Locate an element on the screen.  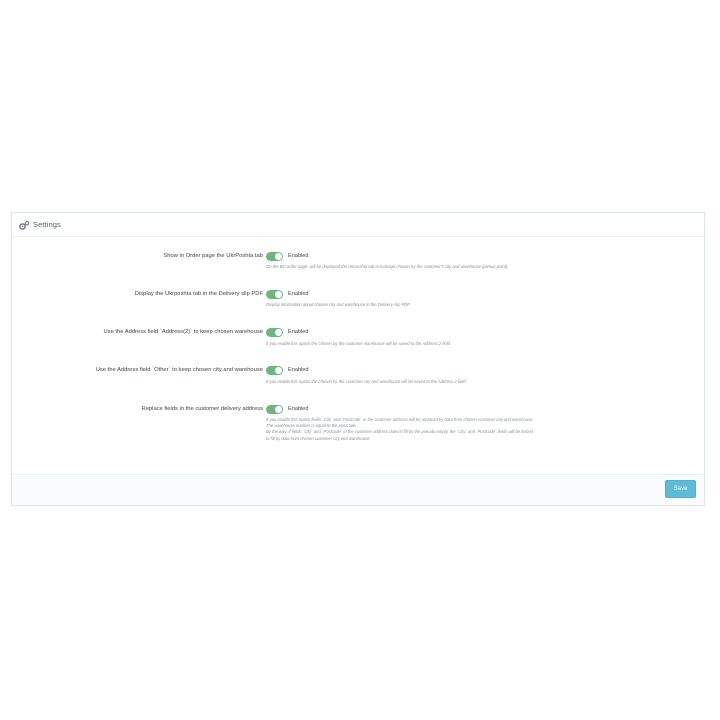
field-label: Show in Order page the UkrPoshta tab is located at coordinates (213, 256).